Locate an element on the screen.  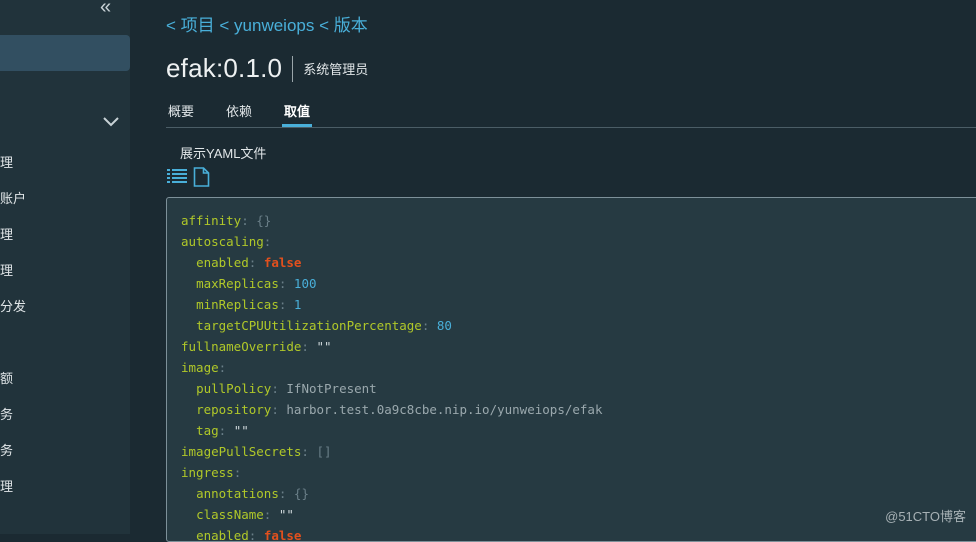
yaml-key: annotations is located at coordinates (237, 493).